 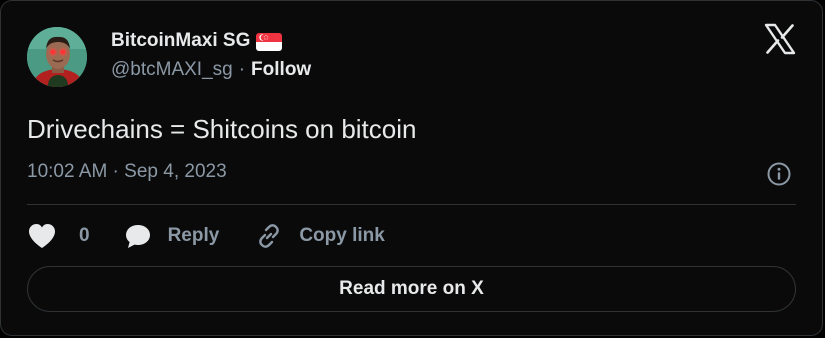 I want to click on like-count: 0, so click(x=84, y=235).